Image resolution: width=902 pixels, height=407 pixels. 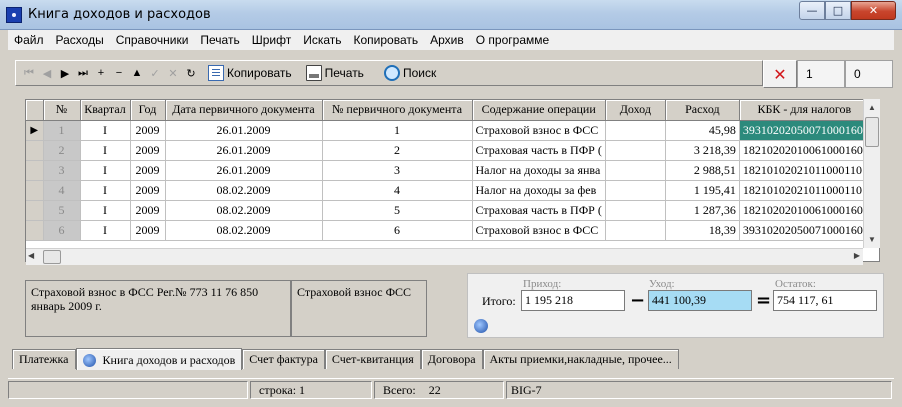 I want to click on search-button: Поиск, so click(x=409, y=73).